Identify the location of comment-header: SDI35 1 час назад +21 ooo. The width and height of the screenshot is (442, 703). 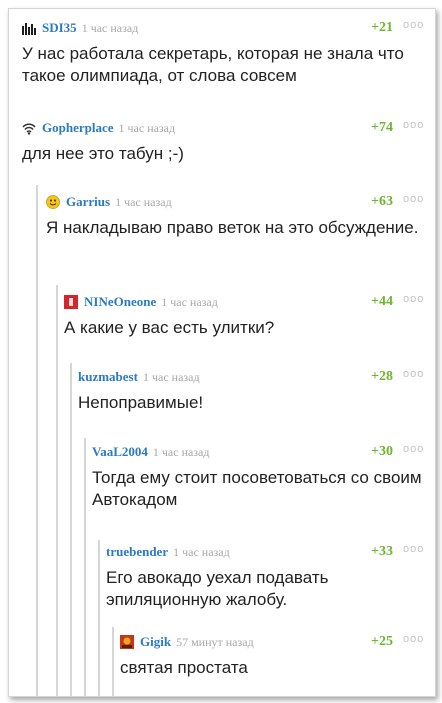
(224, 28).